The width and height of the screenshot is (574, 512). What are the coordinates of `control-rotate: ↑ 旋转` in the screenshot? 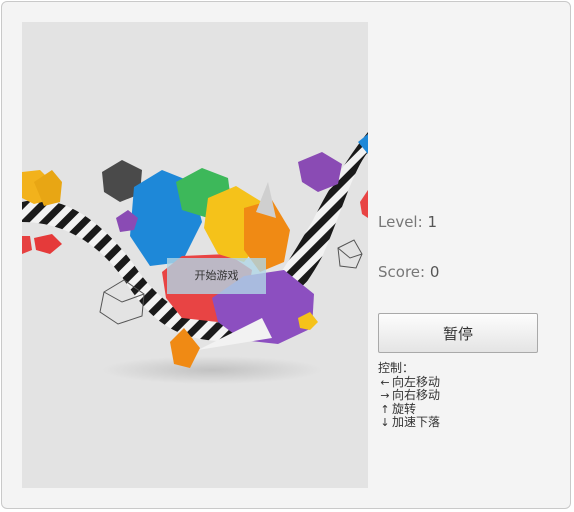 It's located at (409, 409).